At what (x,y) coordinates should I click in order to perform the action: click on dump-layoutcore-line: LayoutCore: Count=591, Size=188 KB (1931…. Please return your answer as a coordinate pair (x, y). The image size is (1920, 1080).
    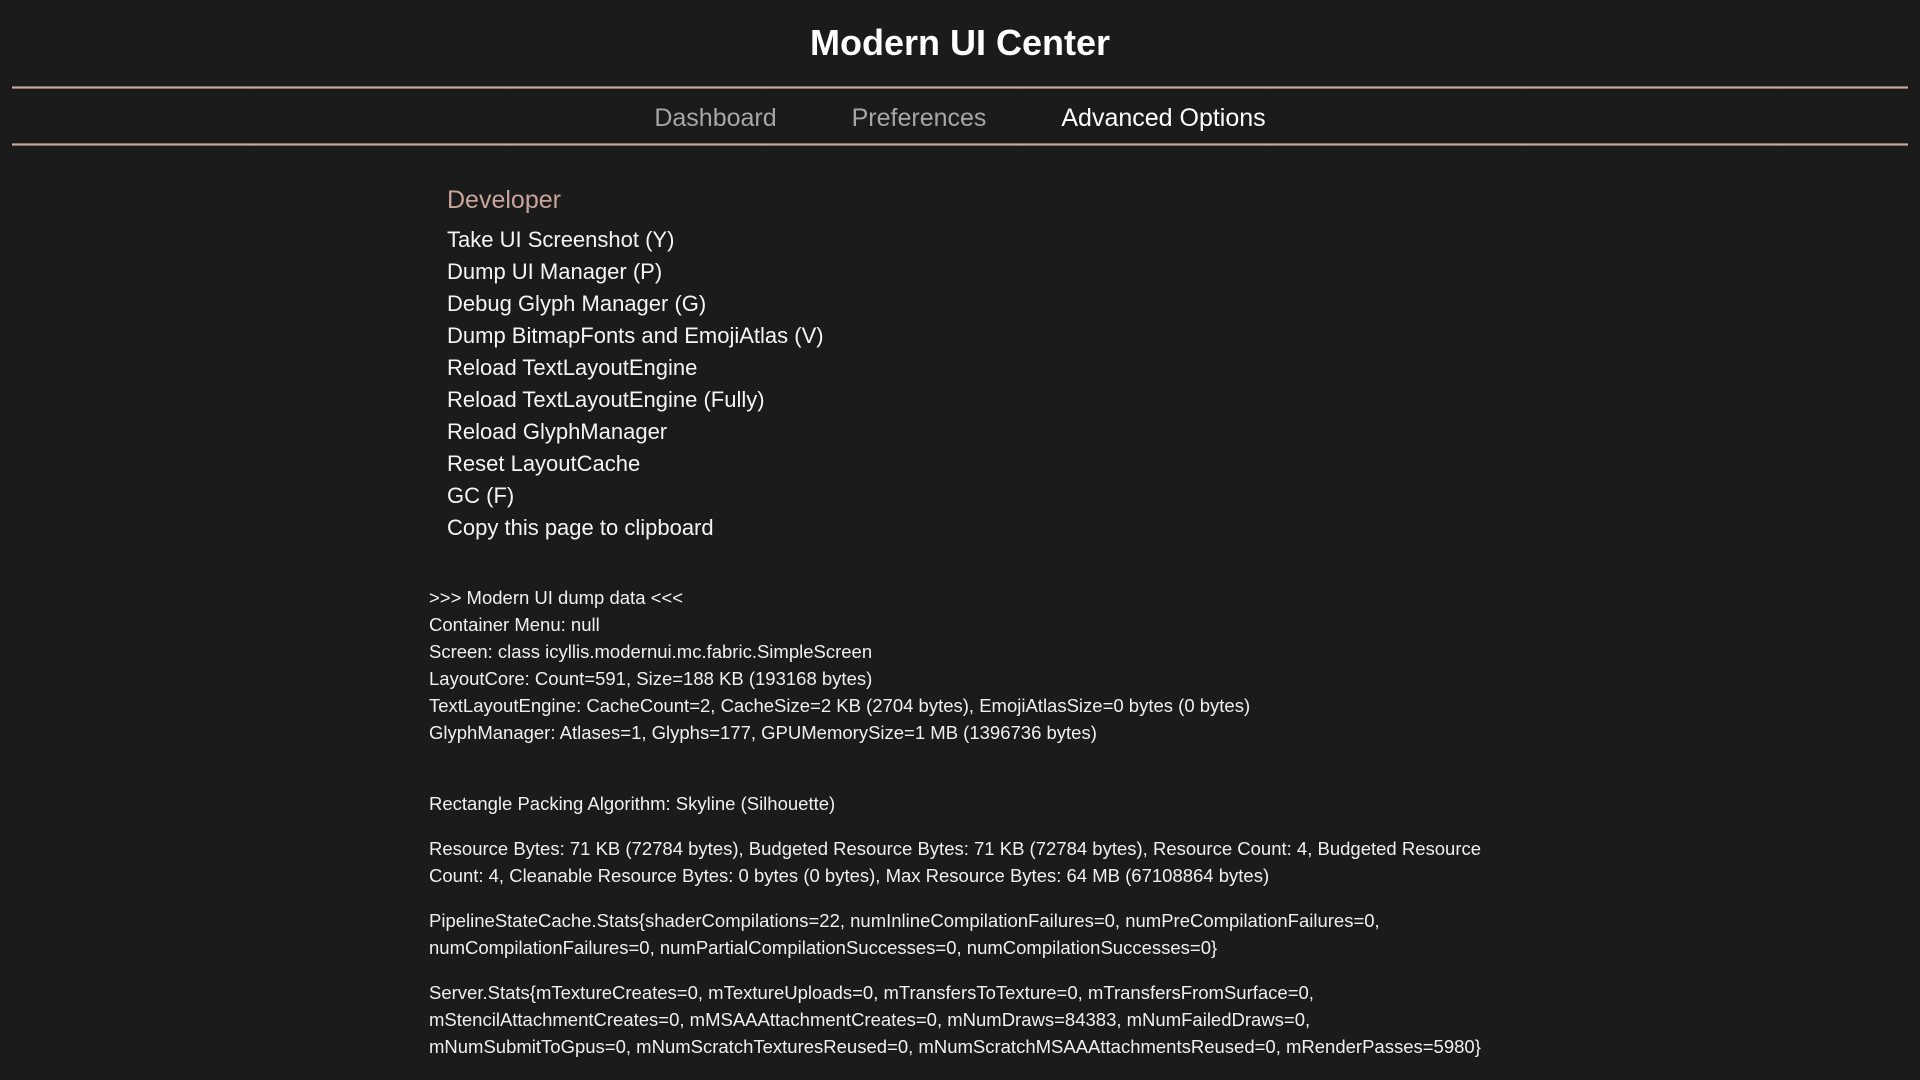
    Looking at the image, I should click on (651, 678).